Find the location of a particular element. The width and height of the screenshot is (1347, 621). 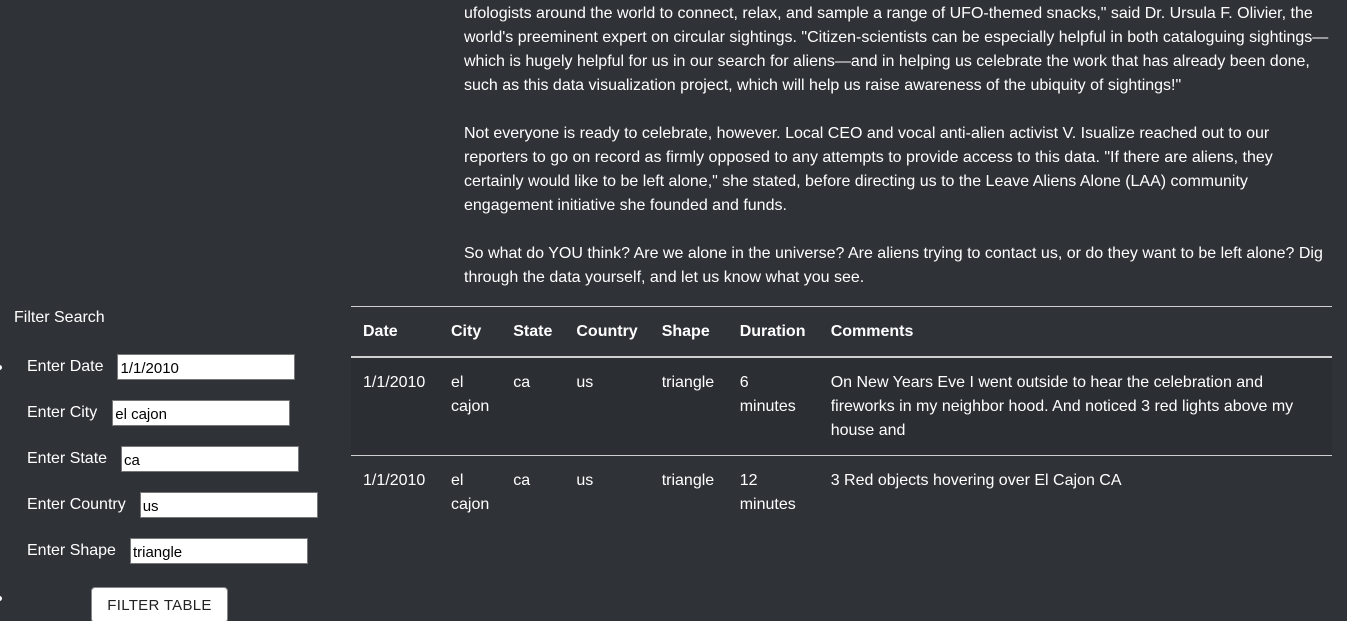

shape-filter: Enter Shape is located at coordinates (167, 551).